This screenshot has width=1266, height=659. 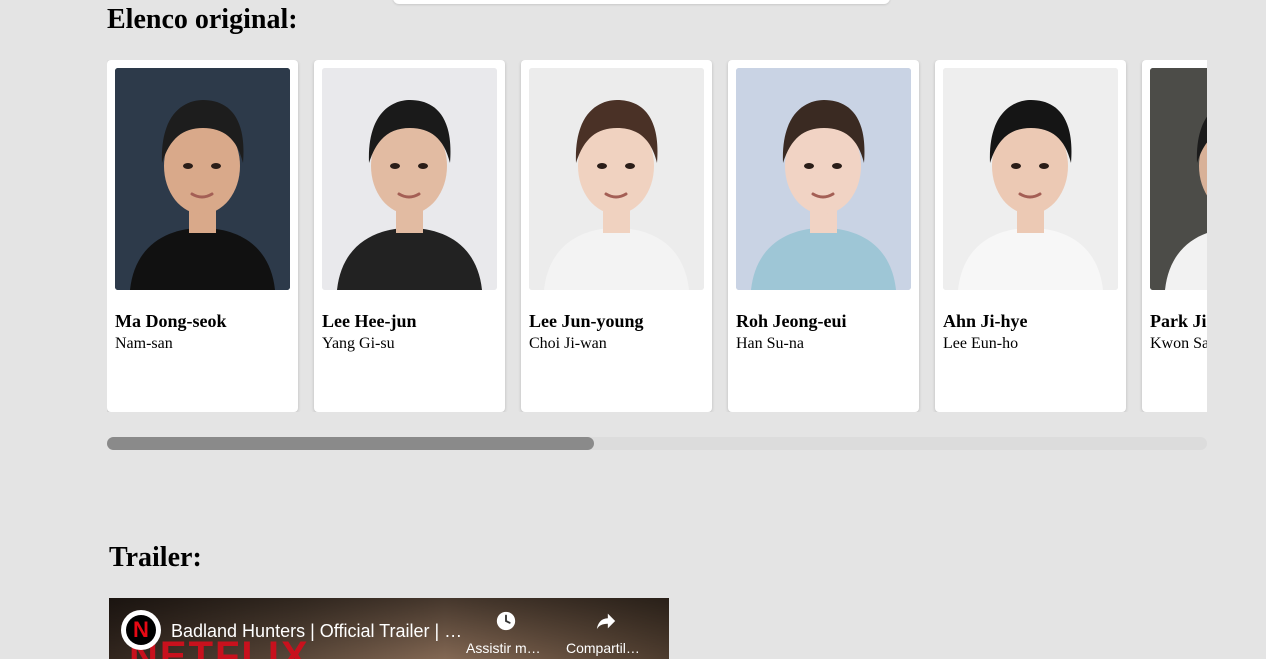 What do you see at coordinates (981, 343) in the screenshot?
I see `character-name: Lee Eun-ho` at bounding box center [981, 343].